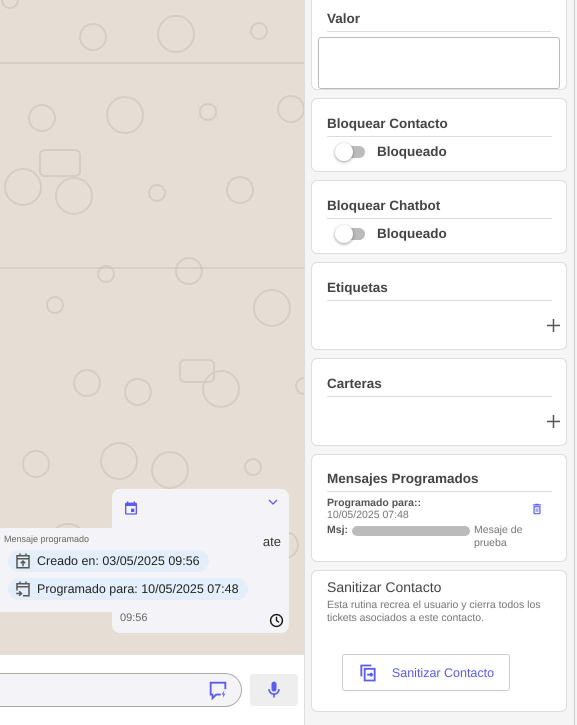 The image size is (577, 725). What do you see at coordinates (131, 508) in the screenshot?
I see `calendar-icon` at bounding box center [131, 508].